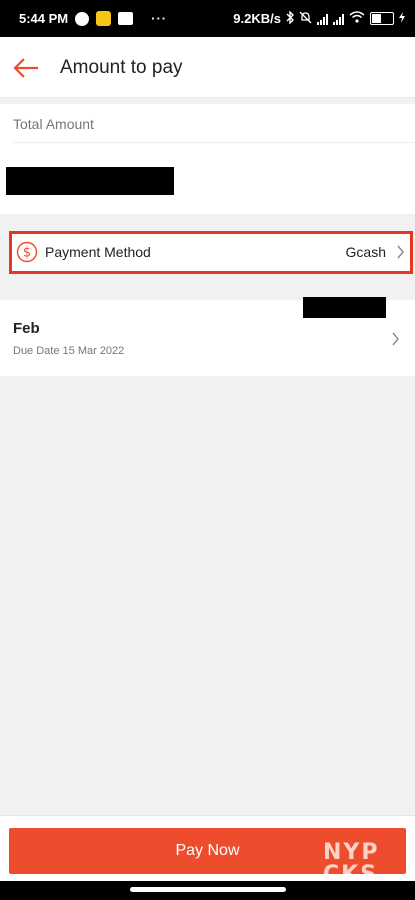 This screenshot has height=900, width=415. I want to click on net-speed: 9.2KB/s, so click(257, 18).